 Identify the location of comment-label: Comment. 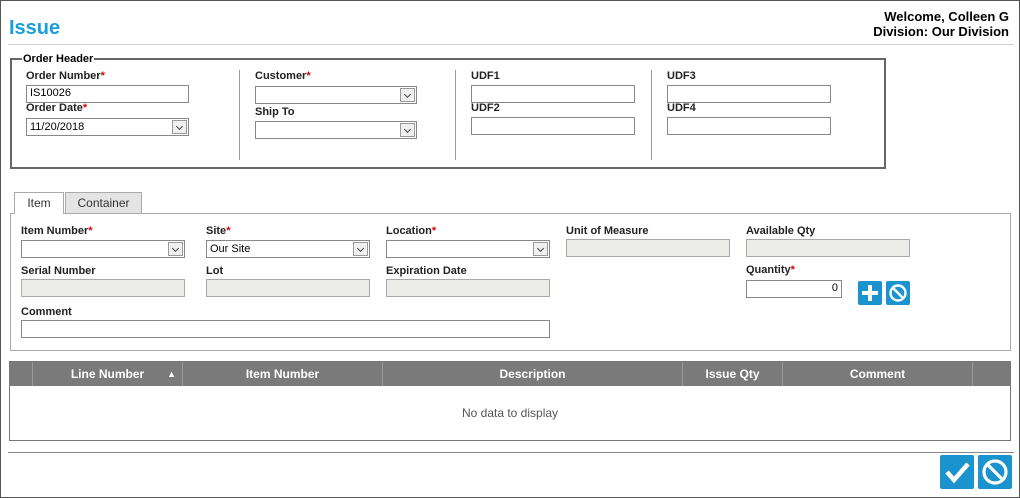
(46, 312).